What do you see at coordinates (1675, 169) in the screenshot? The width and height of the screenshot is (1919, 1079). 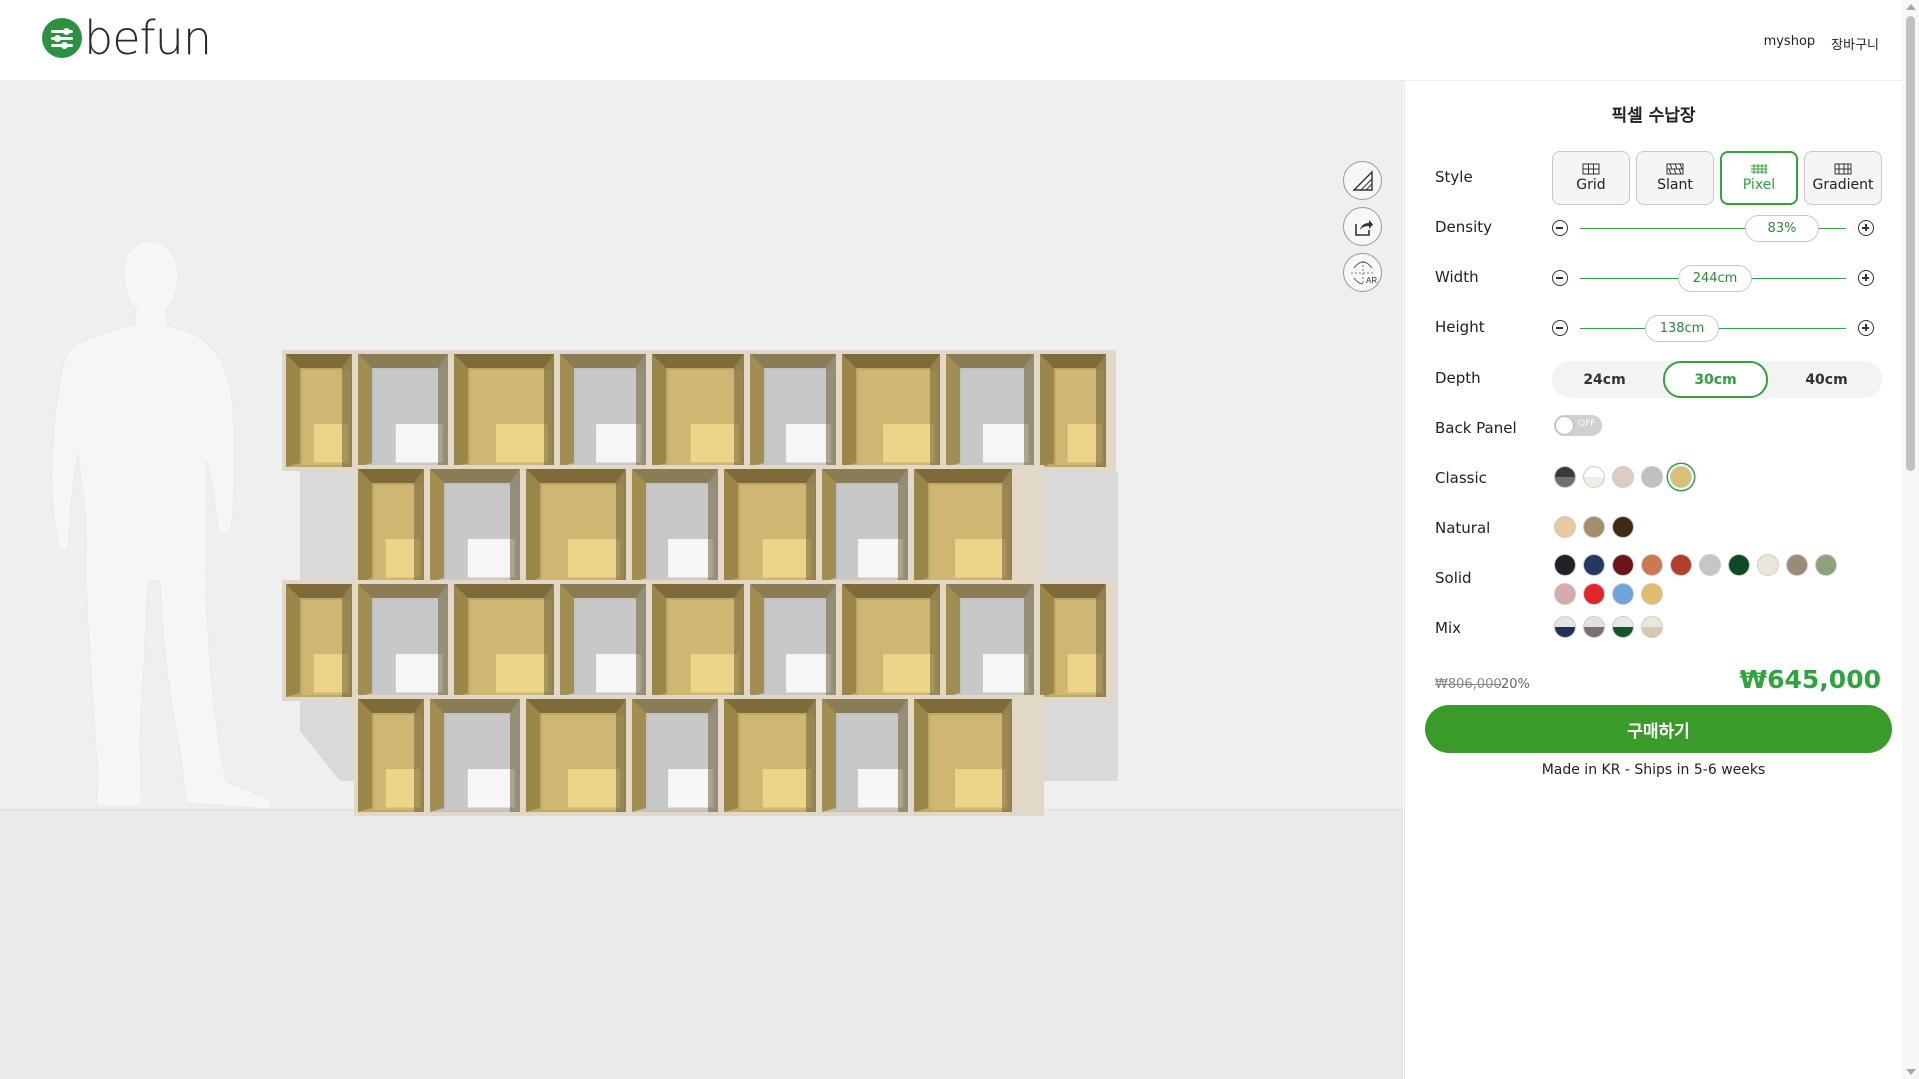 I see `slant-style-icon` at bounding box center [1675, 169].